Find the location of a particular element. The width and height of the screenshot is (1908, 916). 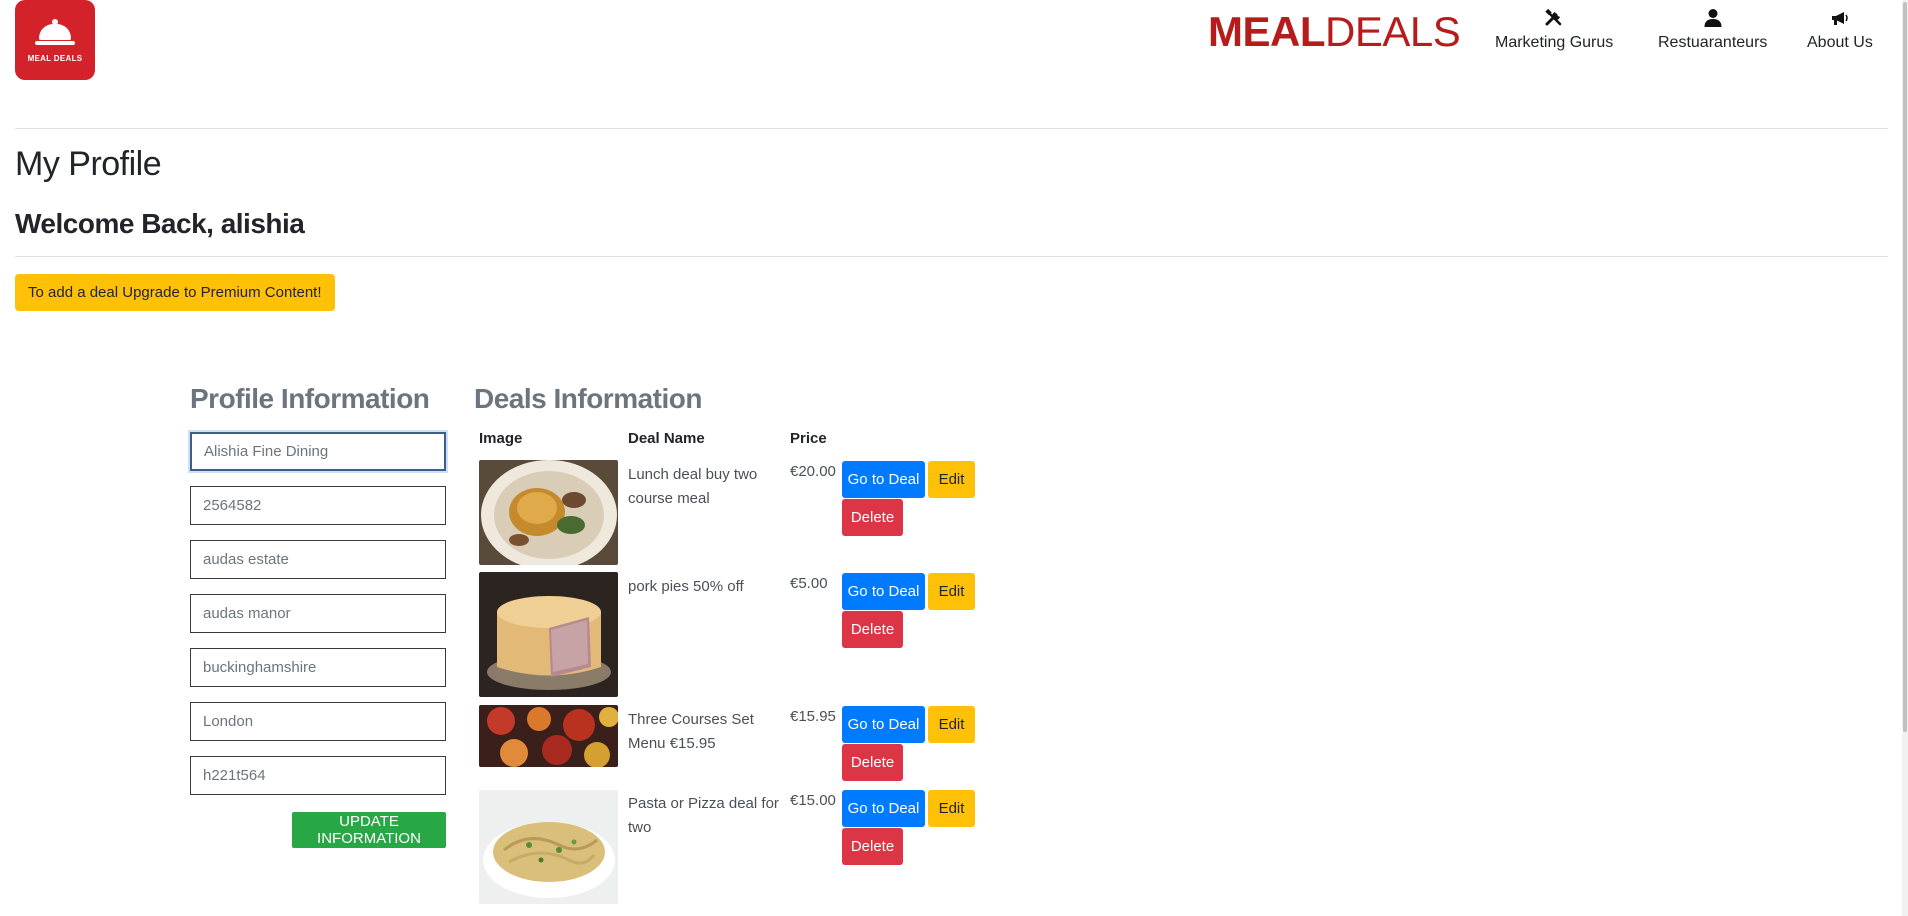

nav-about-us: About Us is located at coordinates (1840, 30).